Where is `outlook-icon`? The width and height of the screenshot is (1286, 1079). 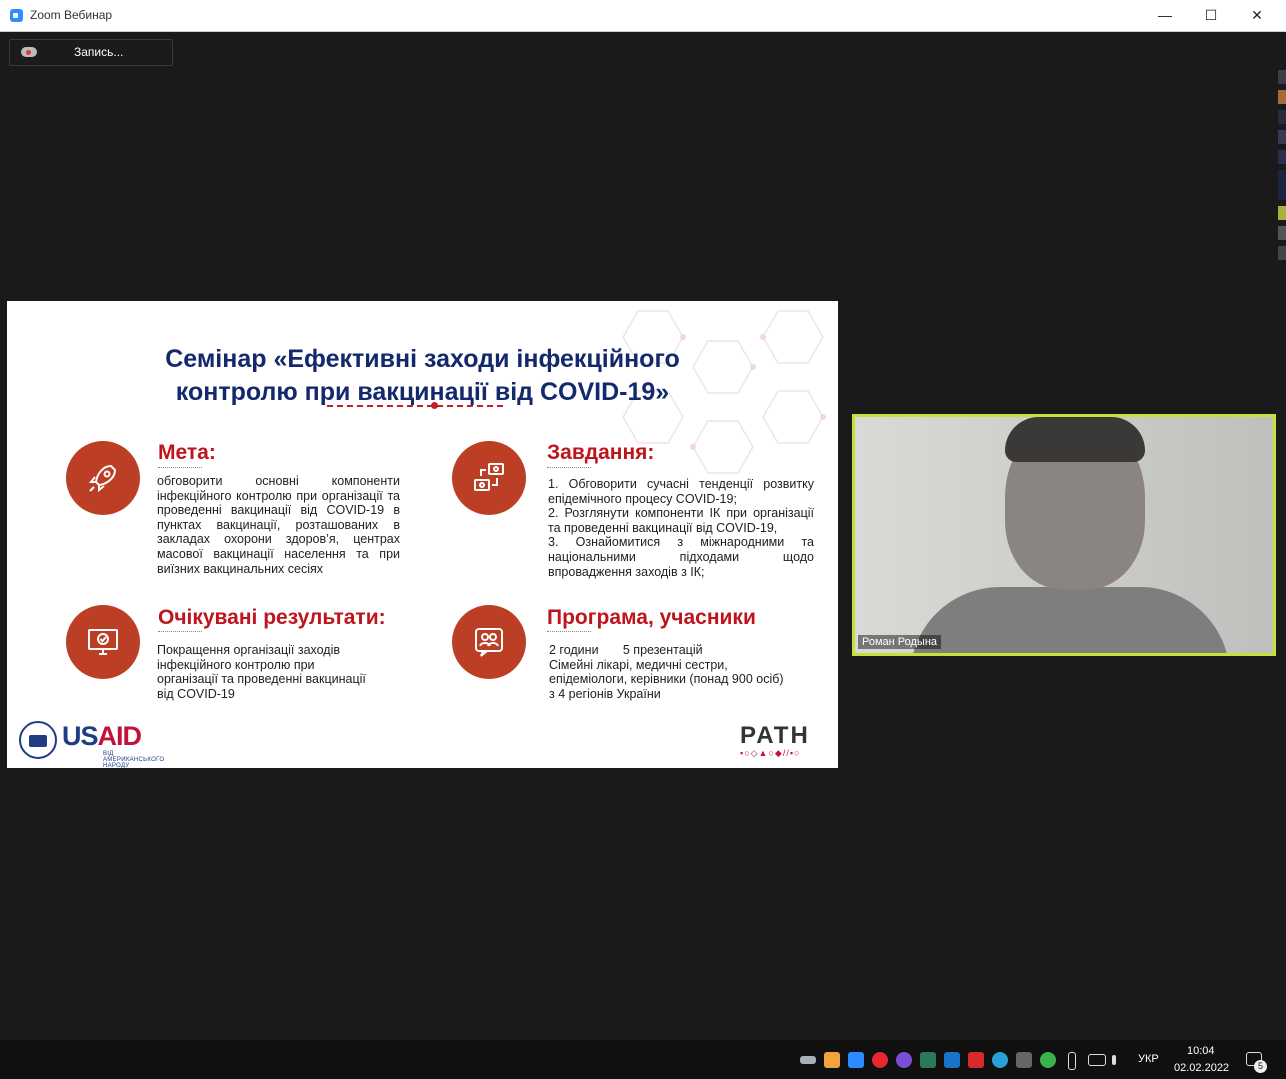
outlook-icon is located at coordinates (952, 1060).